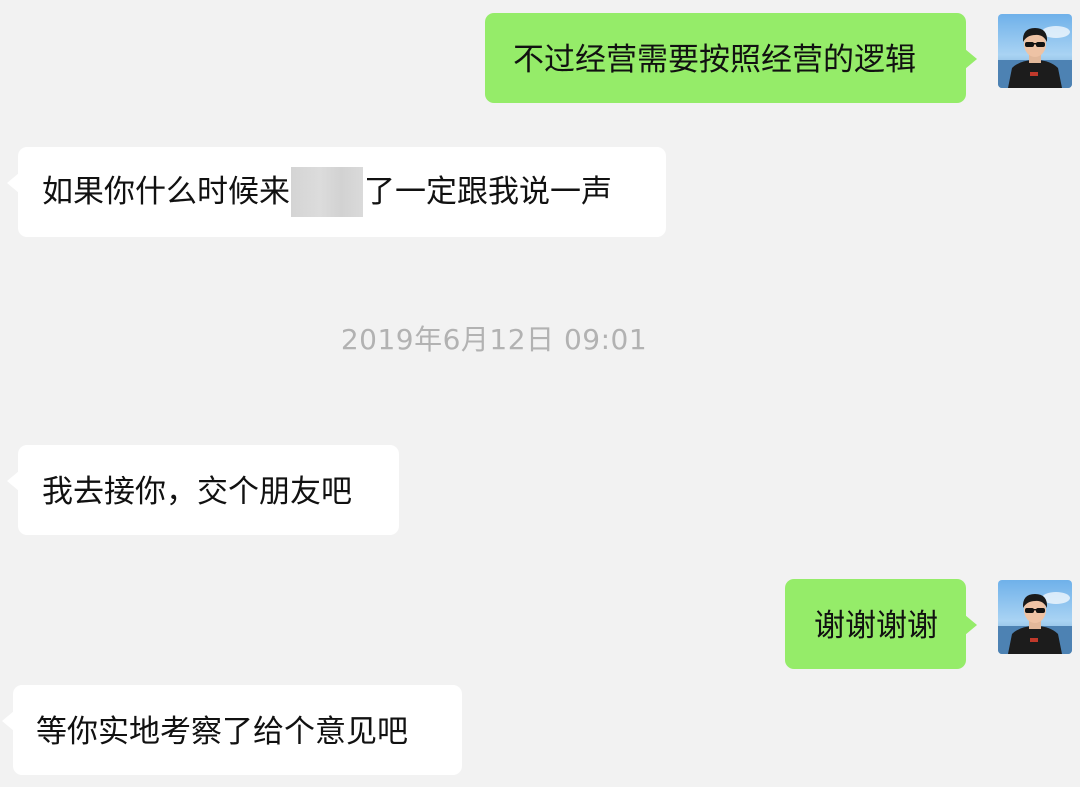  What do you see at coordinates (222, 731) in the screenshot?
I see `message-text: 等你实地考察了给个意见吧` at bounding box center [222, 731].